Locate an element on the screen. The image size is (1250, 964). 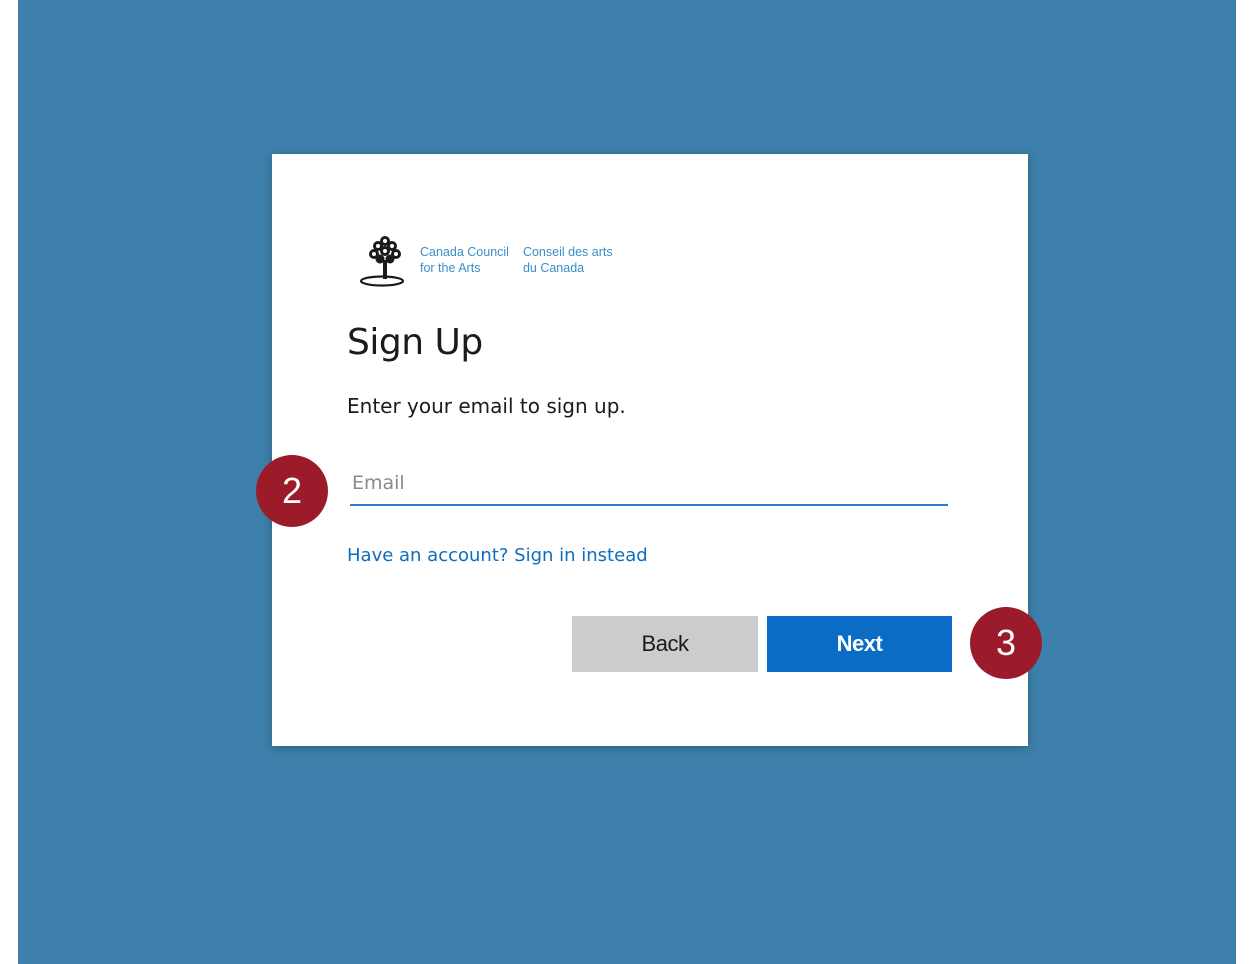
email-input is located at coordinates (649, 484).